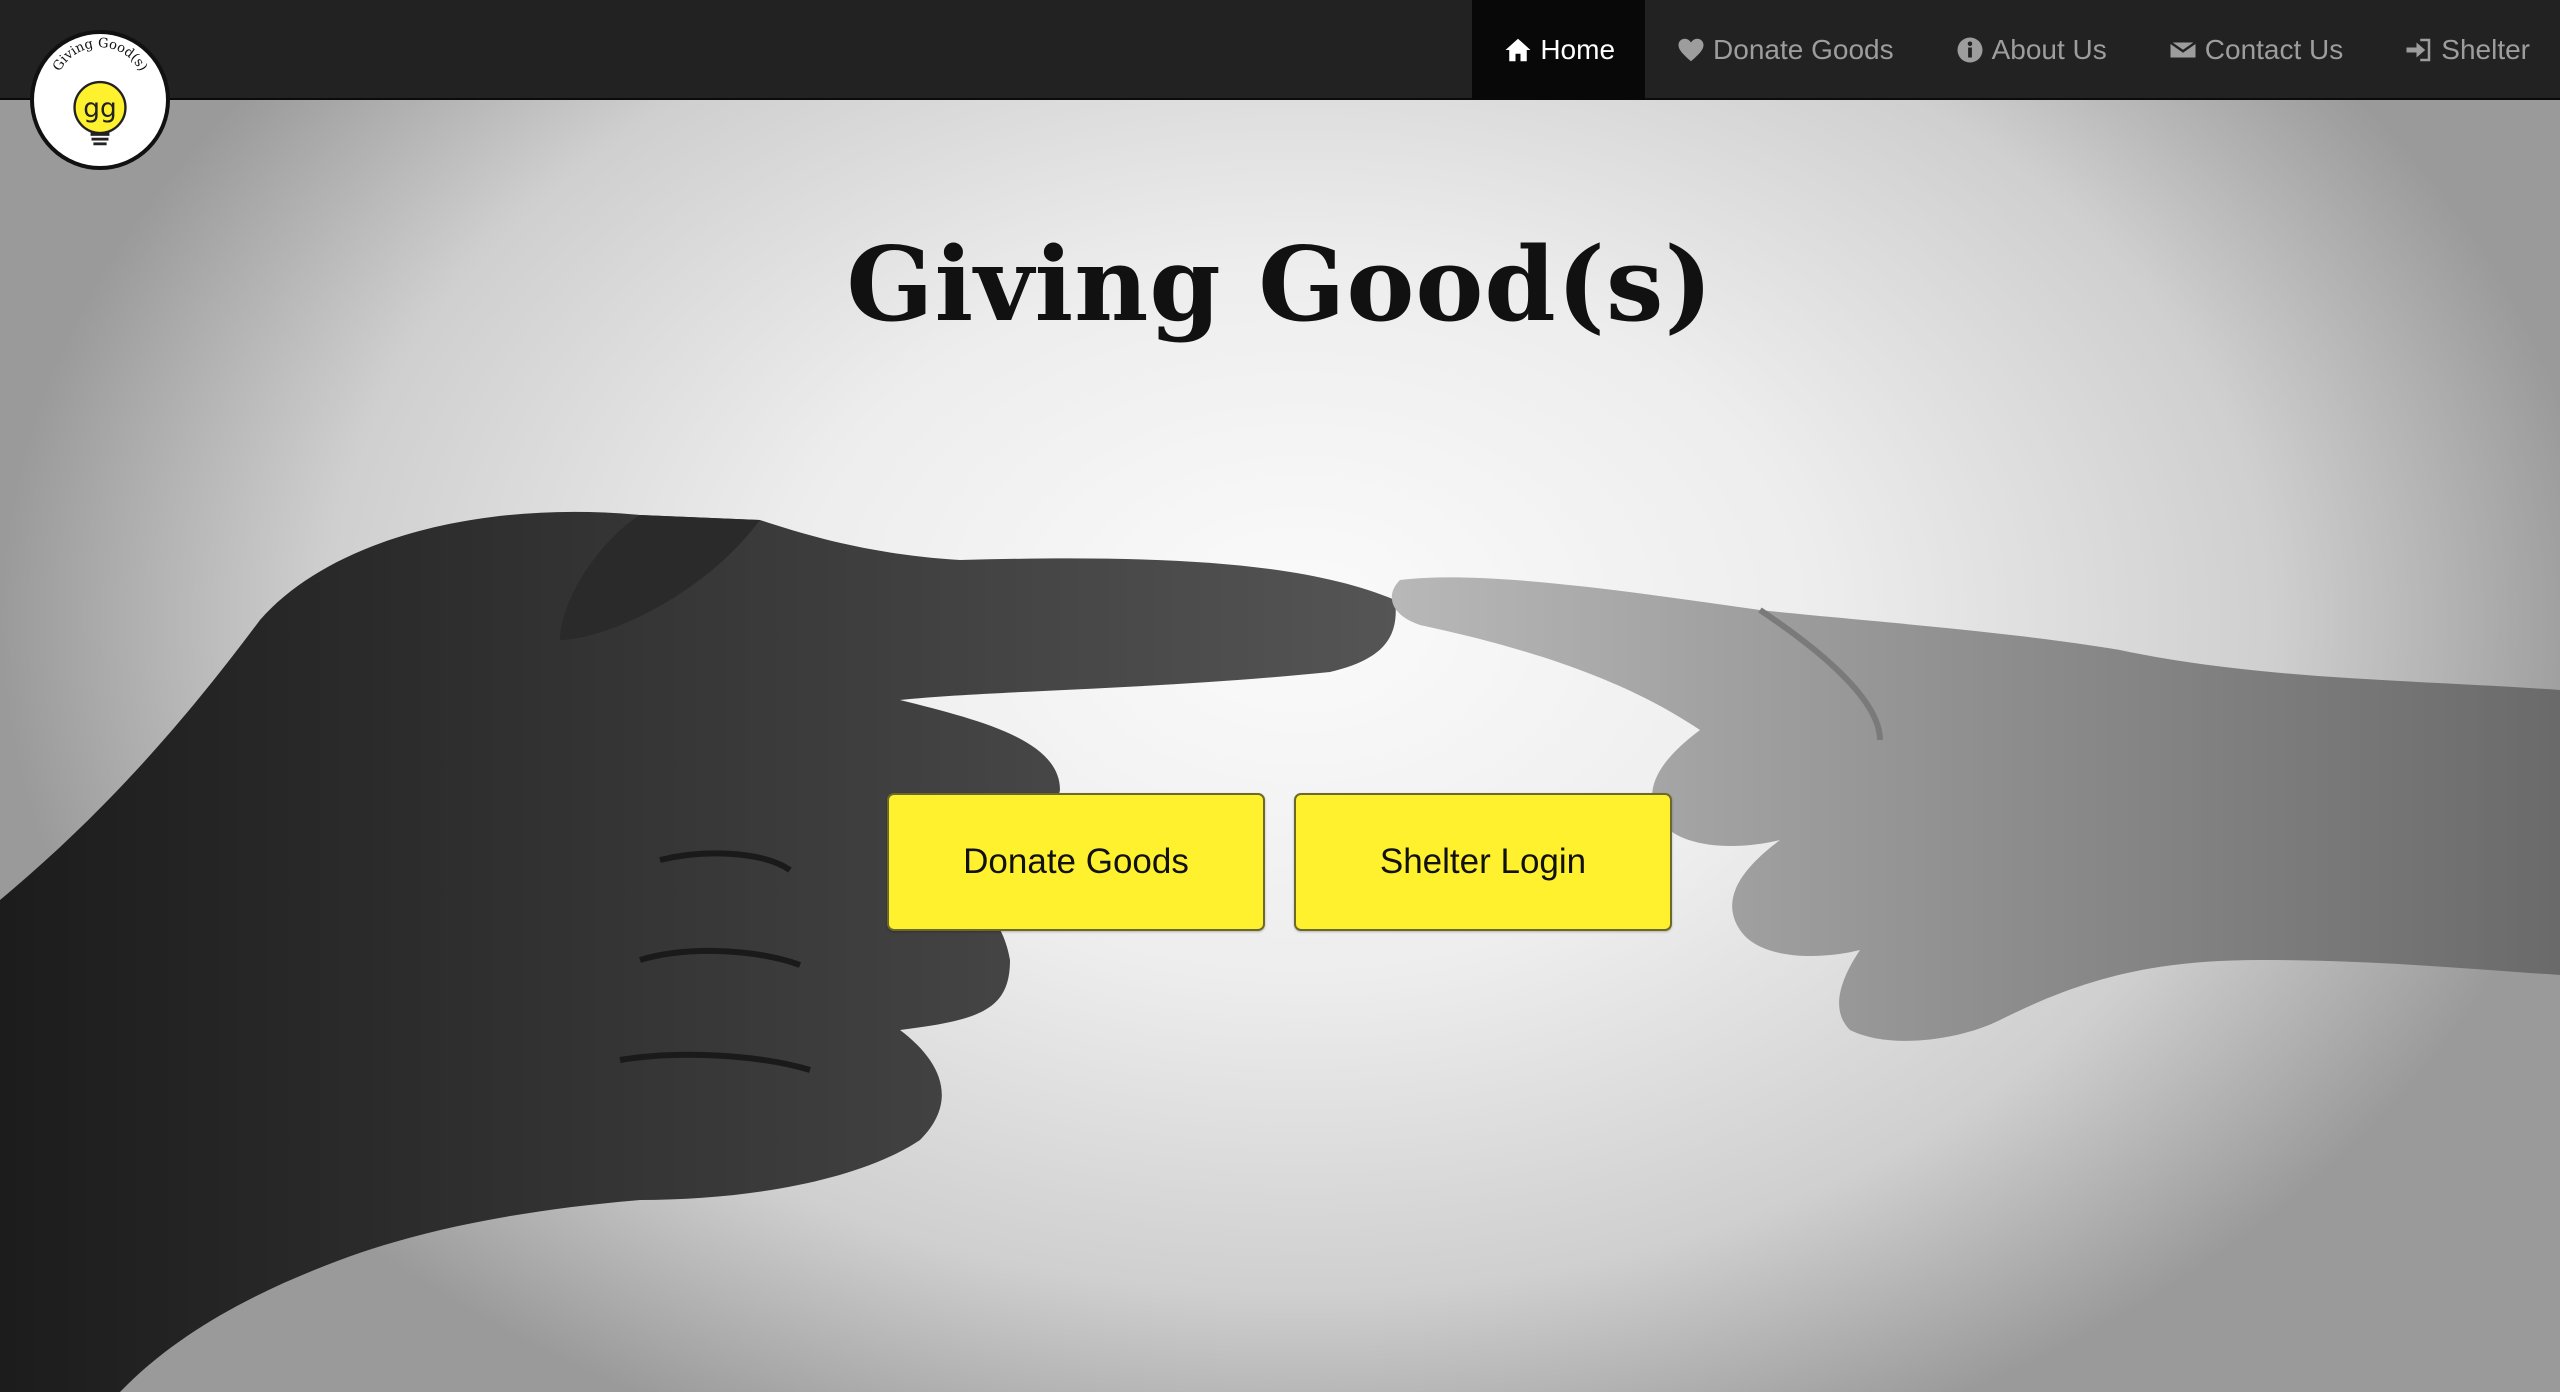  Describe the element at coordinates (1970, 50) in the screenshot. I see `info-icon` at that location.